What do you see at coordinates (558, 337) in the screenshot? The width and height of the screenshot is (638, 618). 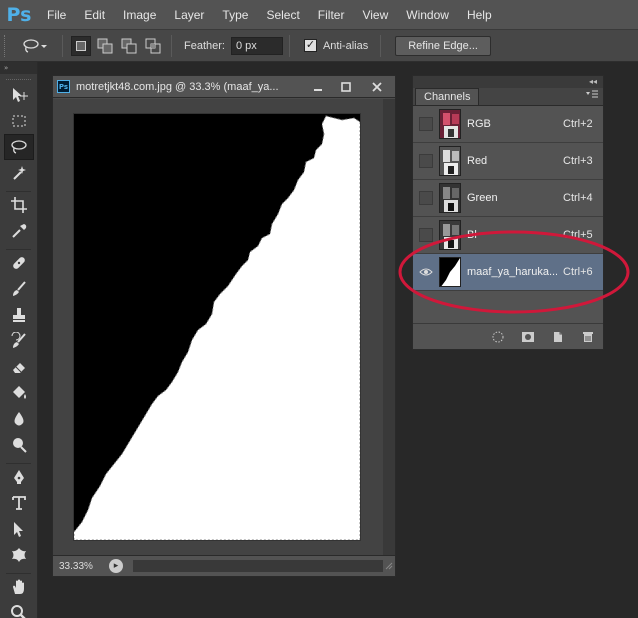 I see `new-channel-button` at bounding box center [558, 337].